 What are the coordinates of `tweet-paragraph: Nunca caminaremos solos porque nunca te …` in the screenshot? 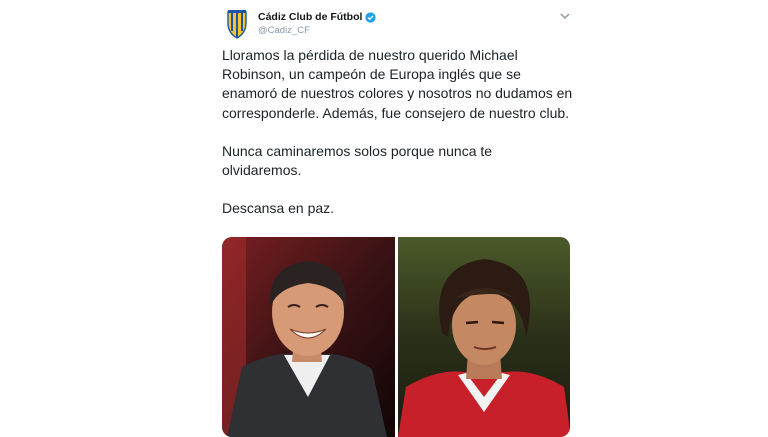 It's located at (357, 160).